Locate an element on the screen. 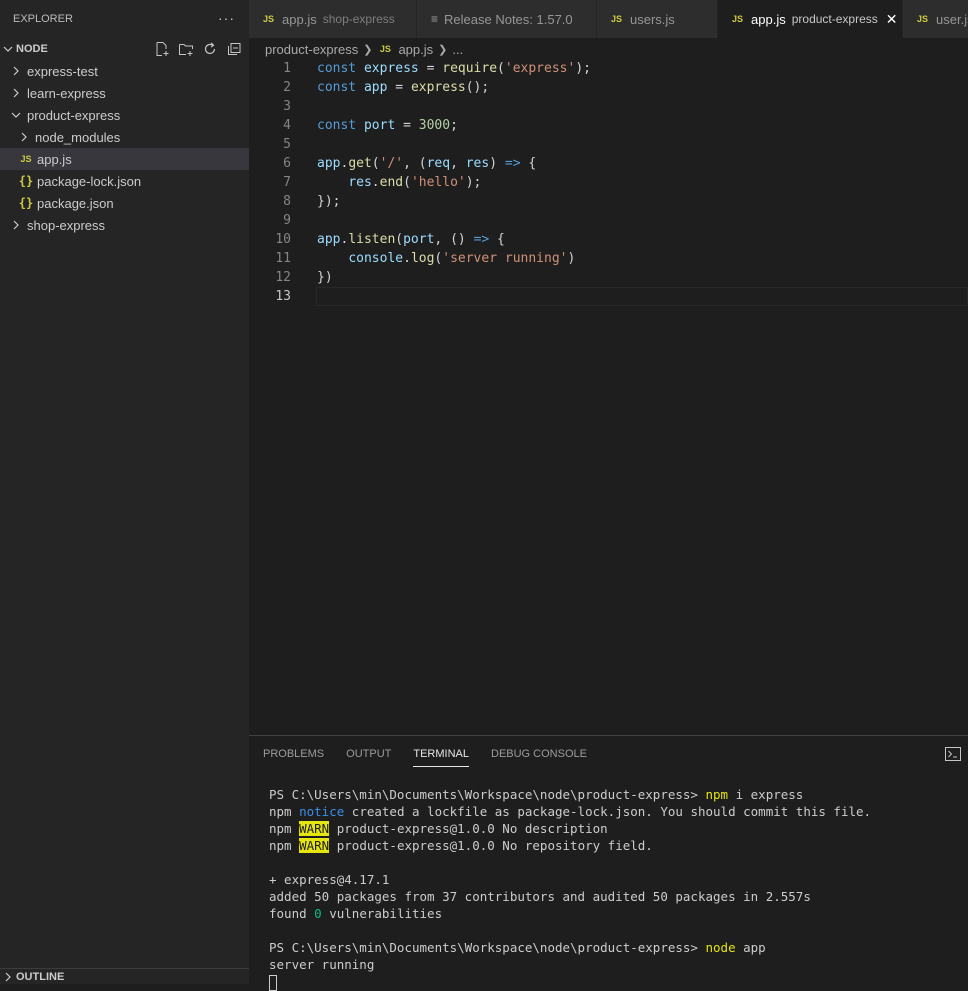  line-number: 7 is located at coordinates (287, 182).